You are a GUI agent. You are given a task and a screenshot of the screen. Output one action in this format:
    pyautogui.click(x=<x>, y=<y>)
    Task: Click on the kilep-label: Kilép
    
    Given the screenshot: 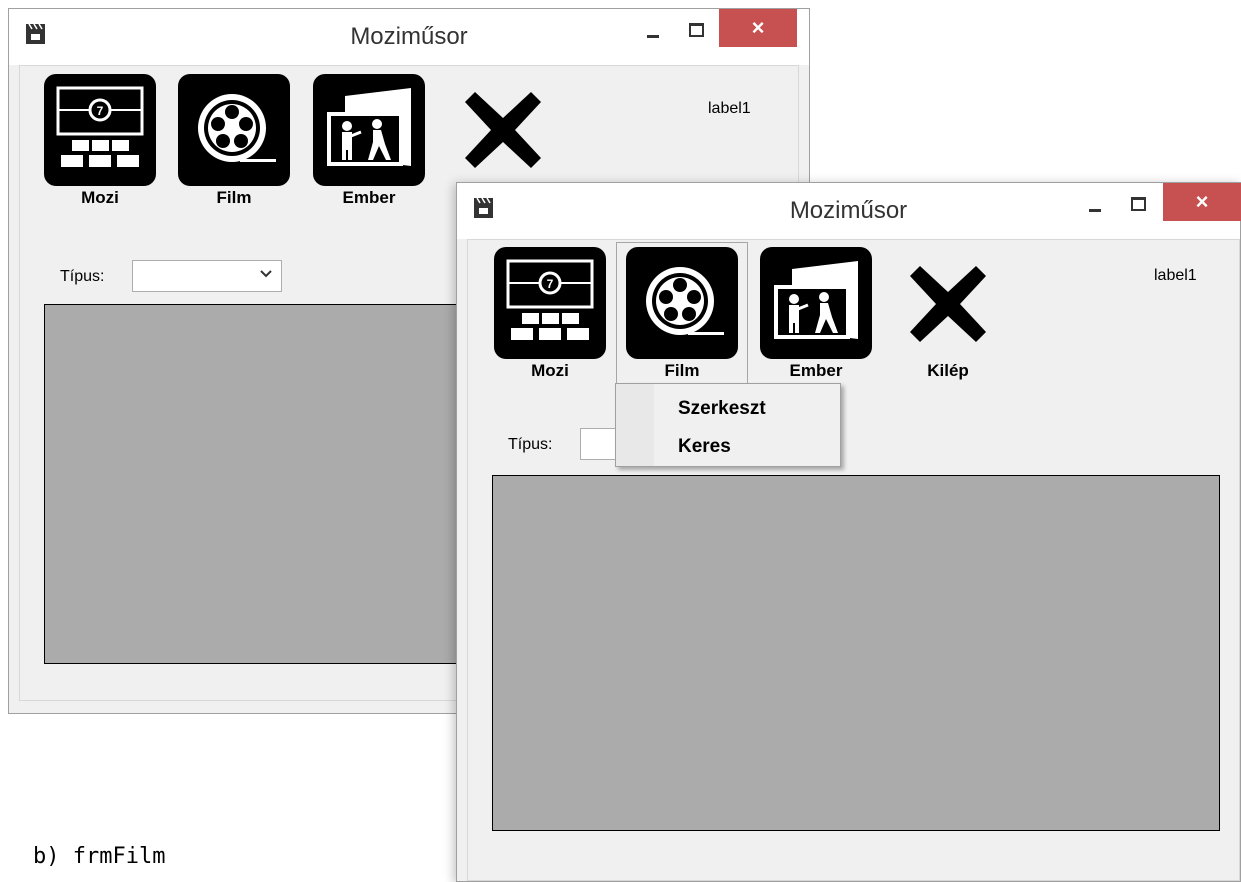 What is the action you would take?
    pyautogui.click(x=948, y=370)
    